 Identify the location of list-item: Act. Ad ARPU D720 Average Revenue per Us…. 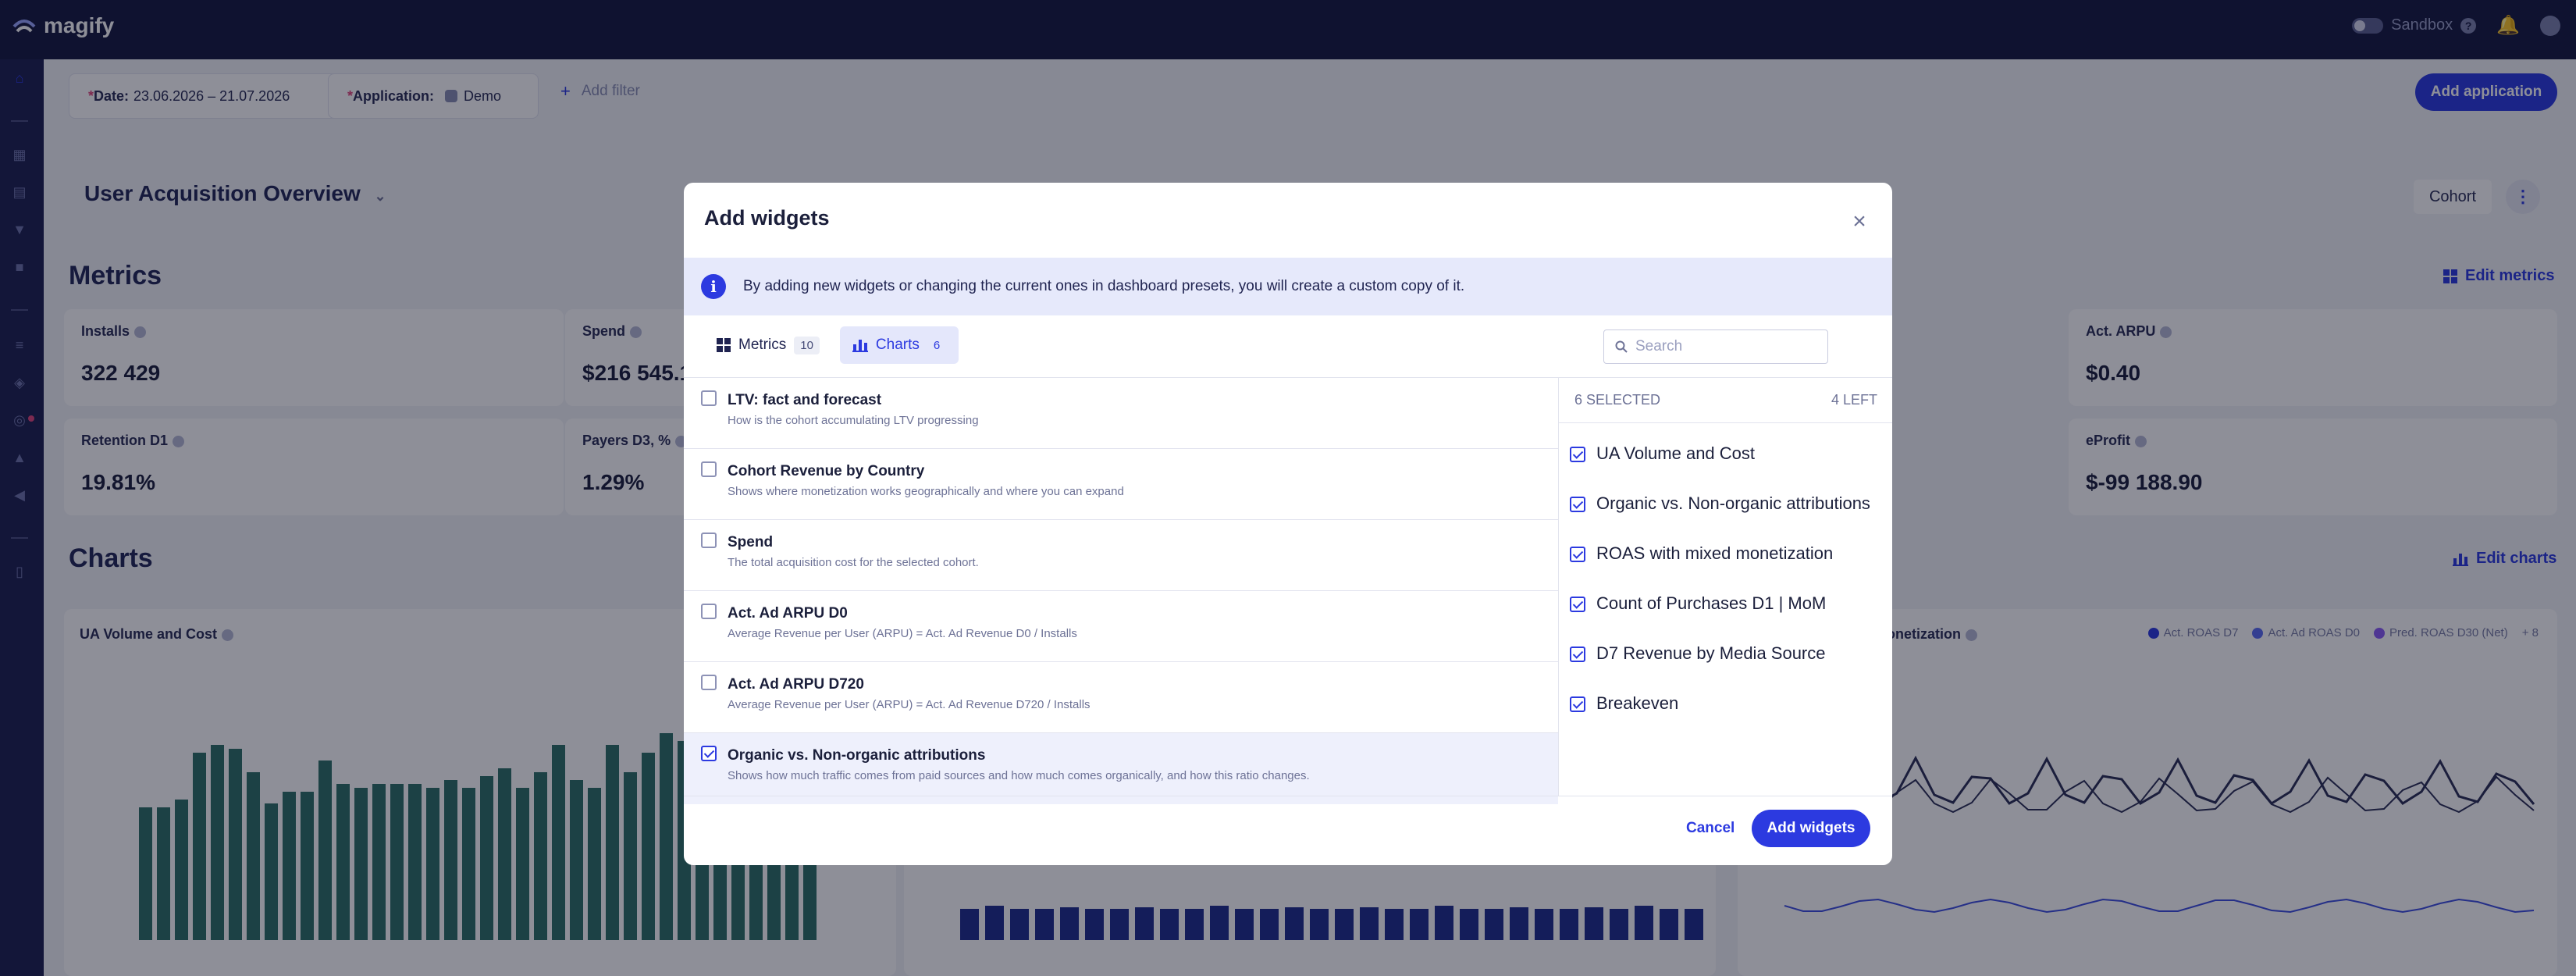
(1121, 698).